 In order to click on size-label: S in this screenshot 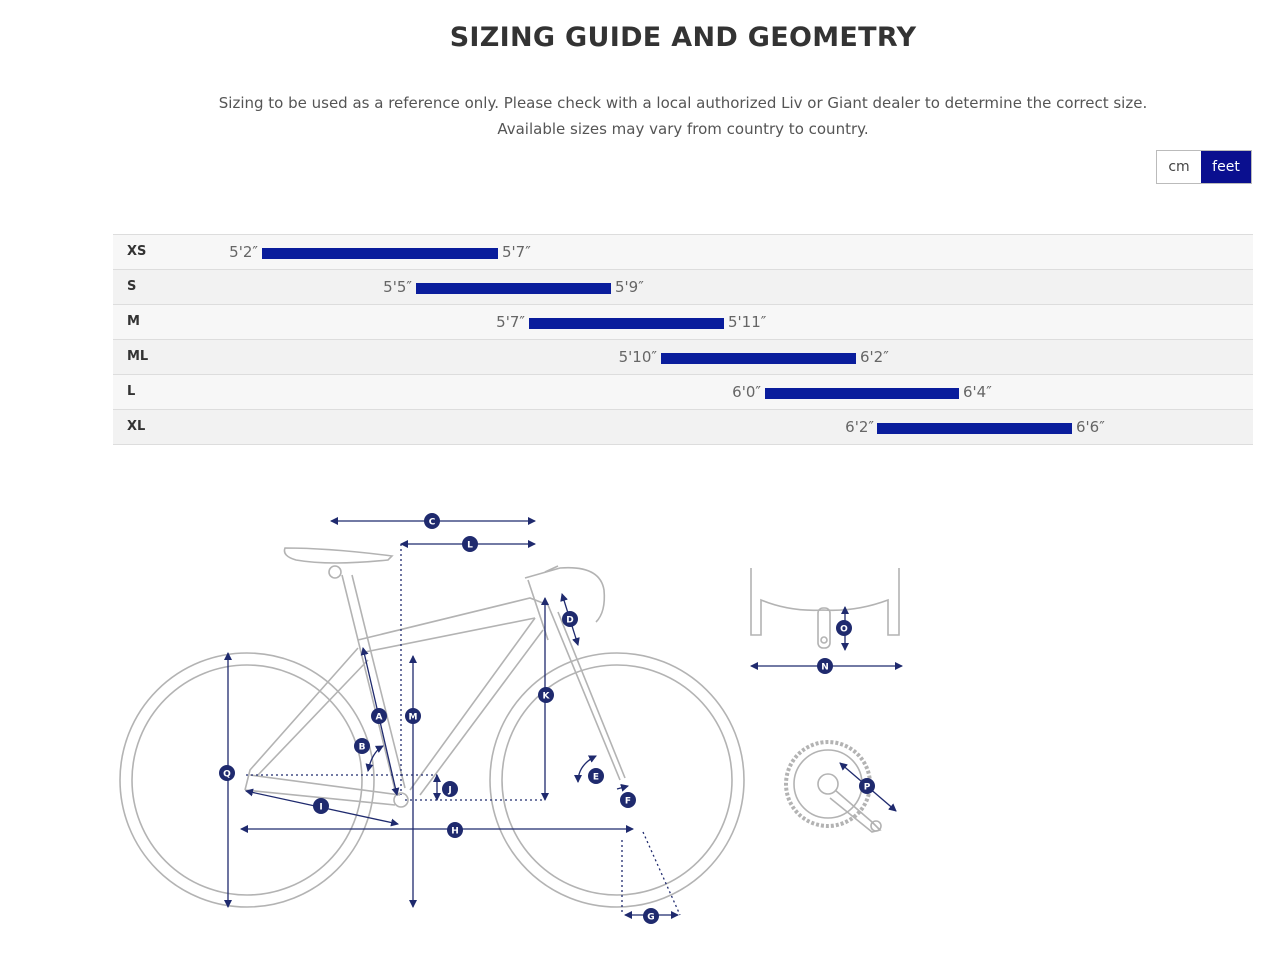, I will do `click(132, 286)`.